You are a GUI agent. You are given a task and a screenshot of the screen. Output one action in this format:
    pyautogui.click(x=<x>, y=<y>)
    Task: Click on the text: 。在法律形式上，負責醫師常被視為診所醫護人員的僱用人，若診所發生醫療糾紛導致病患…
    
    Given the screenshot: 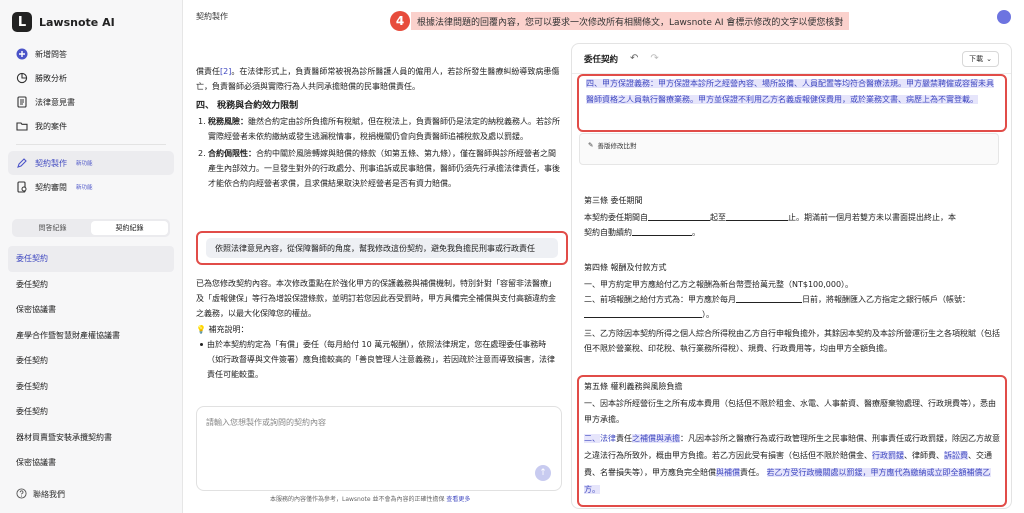 What is the action you would take?
    pyautogui.click(x=378, y=79)
    